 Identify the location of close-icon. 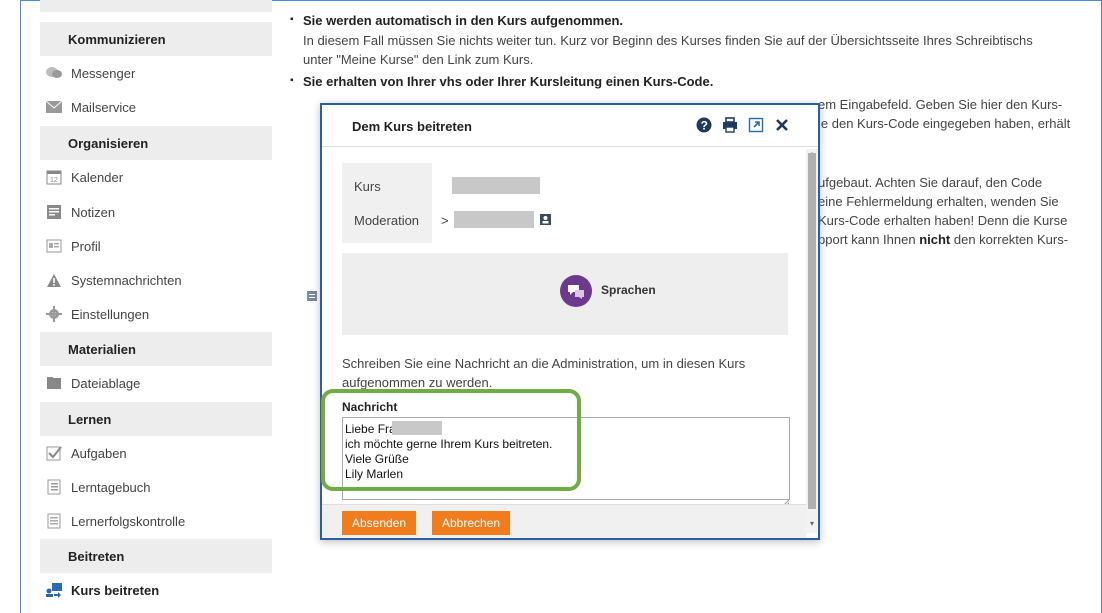
(782, 125).